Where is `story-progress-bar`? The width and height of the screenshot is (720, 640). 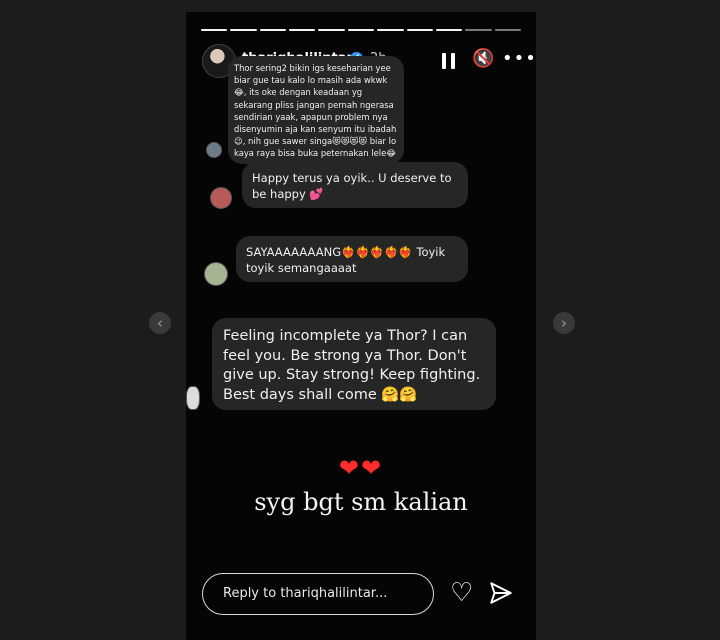 story-progress-bar is located at coordinates (361, 30).